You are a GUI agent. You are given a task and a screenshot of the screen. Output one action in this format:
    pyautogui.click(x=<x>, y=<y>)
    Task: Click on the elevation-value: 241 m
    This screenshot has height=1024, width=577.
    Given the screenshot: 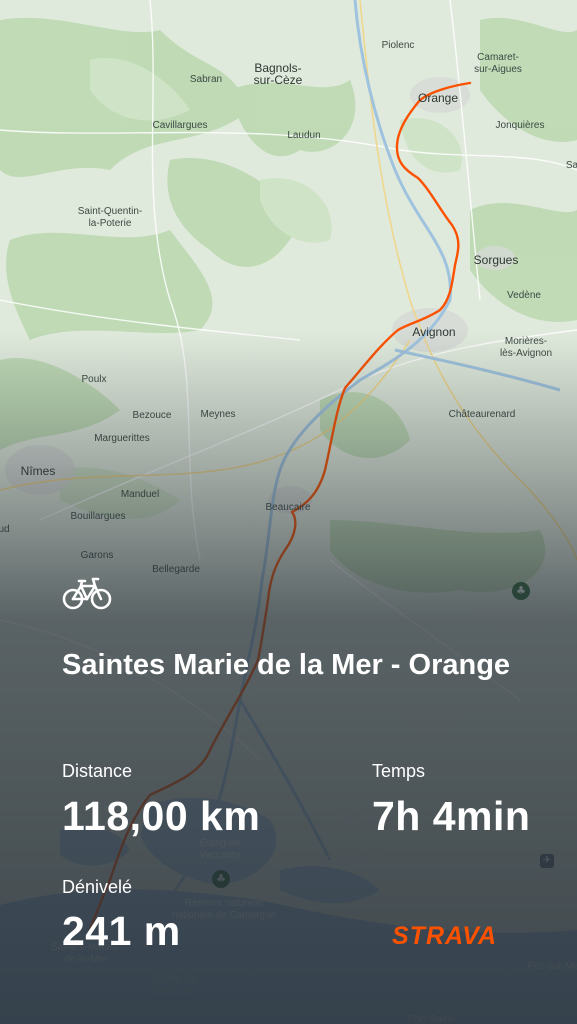 What is the action you would take?
    pyautogui.click(x=121, y=931)
    